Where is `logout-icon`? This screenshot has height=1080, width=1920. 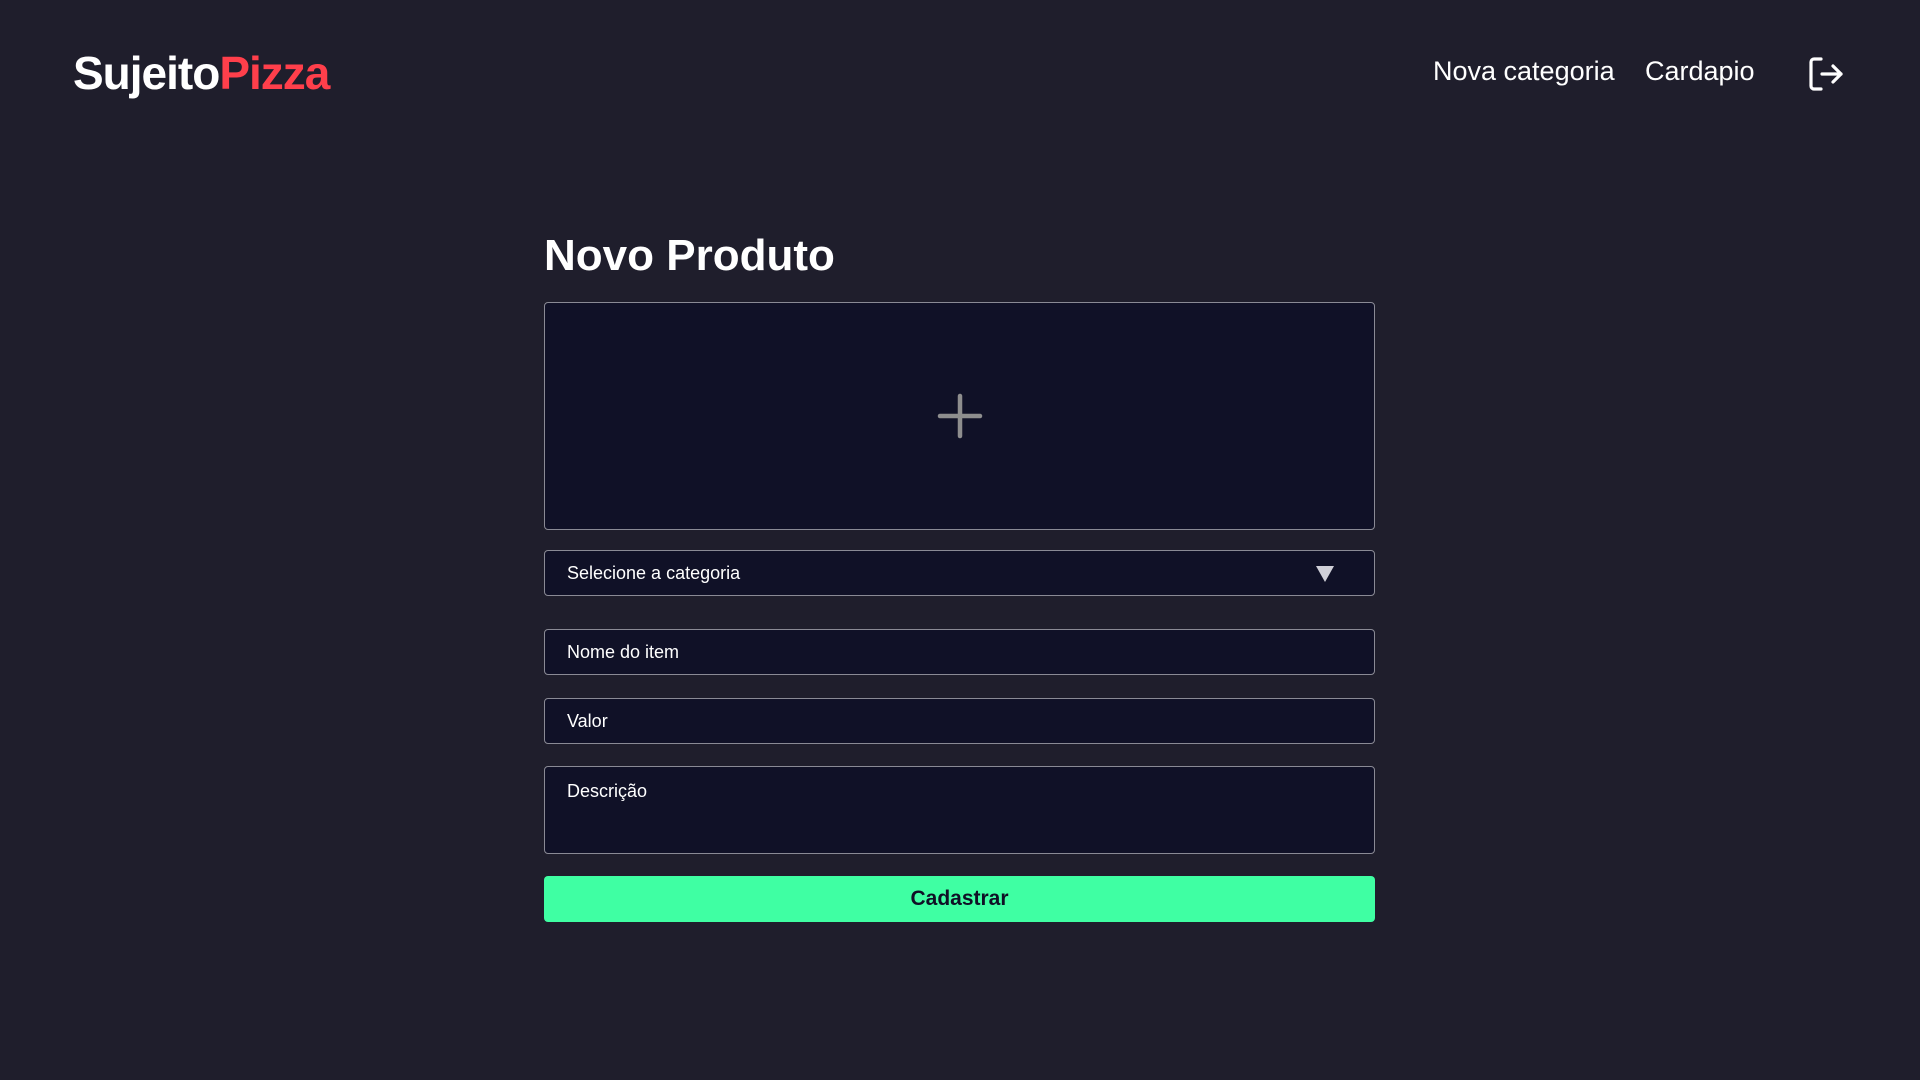 logout-icon is located at coordinates (1826, 74).